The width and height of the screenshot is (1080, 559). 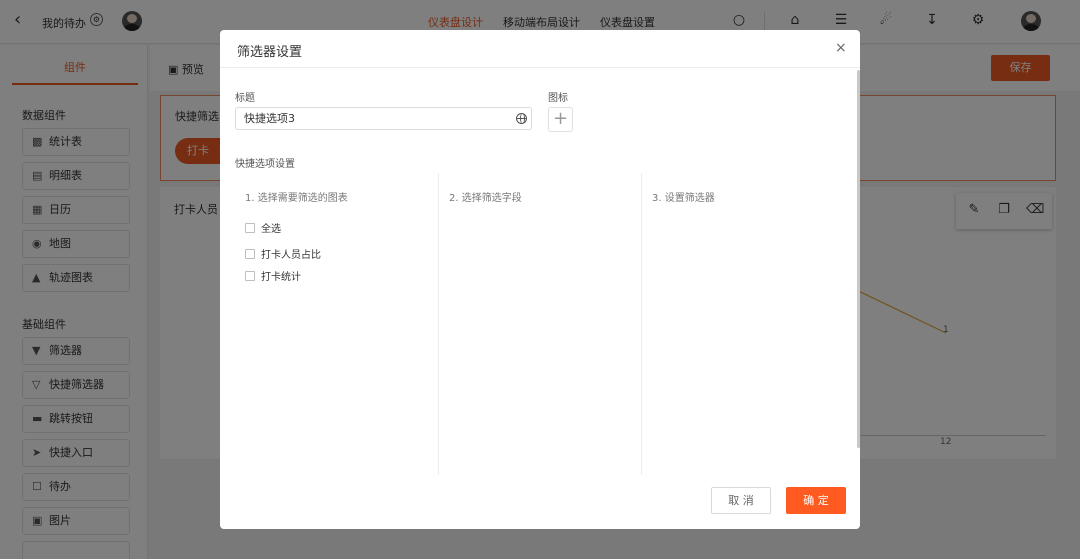 I want to click on dialog-title: 筛选器设置, so click(x=270, y=52).